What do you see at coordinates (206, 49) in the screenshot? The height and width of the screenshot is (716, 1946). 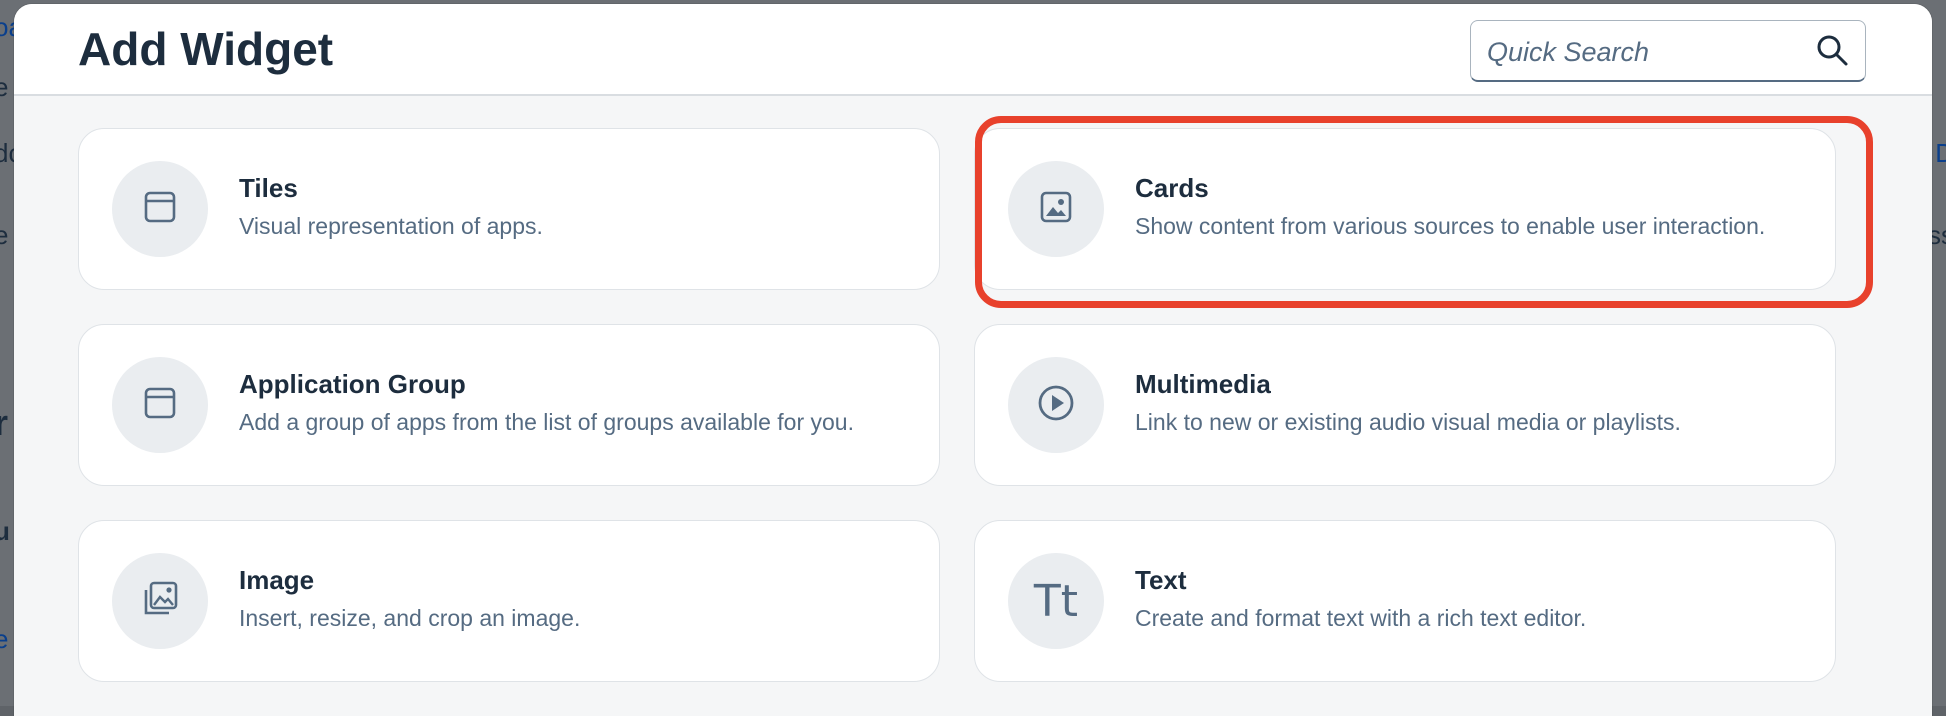 I see `dialog-title: Add Widget` at bounding box center [206, 49].